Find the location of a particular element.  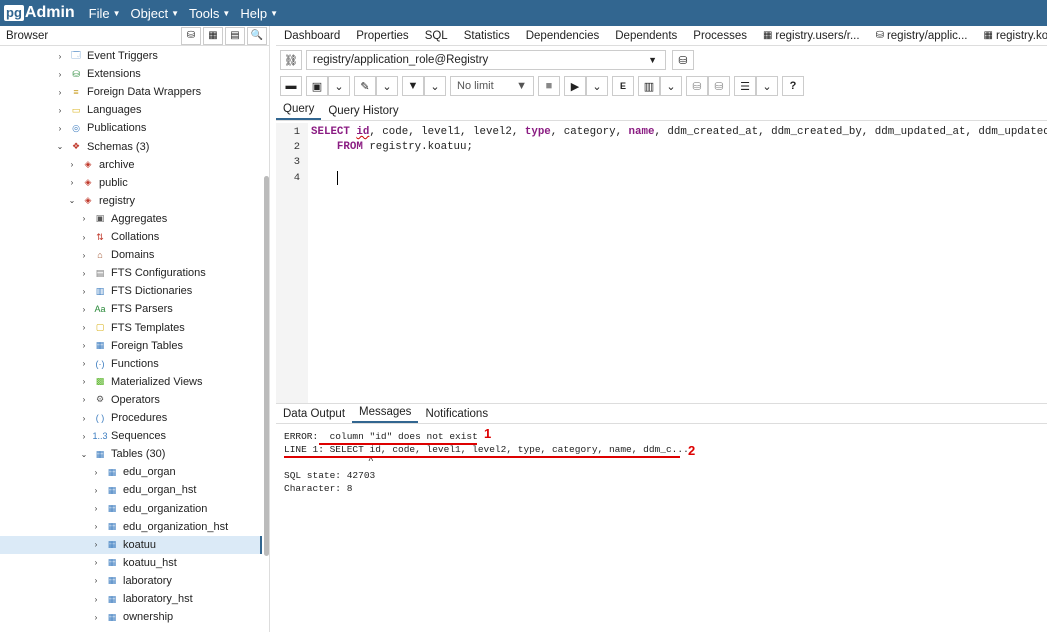

tree-item: › ▦ koatuu_hst is located at coordinates (131, 563).